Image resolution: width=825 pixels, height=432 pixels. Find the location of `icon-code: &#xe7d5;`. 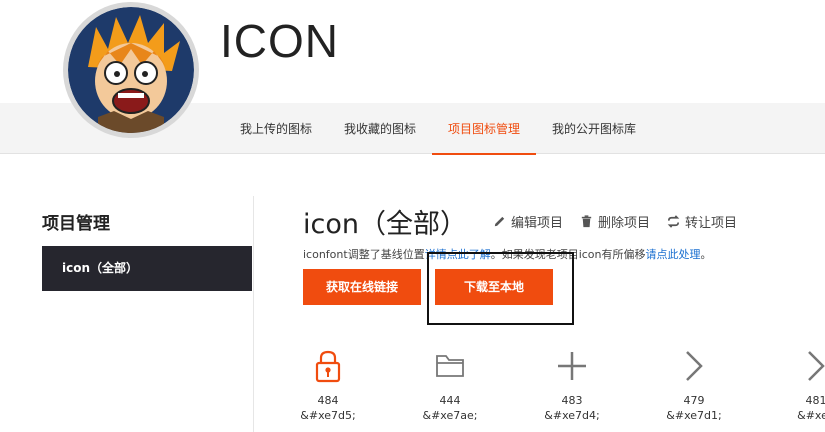

icon-code: &#xe7d5; is located at coordinates (328, 415).